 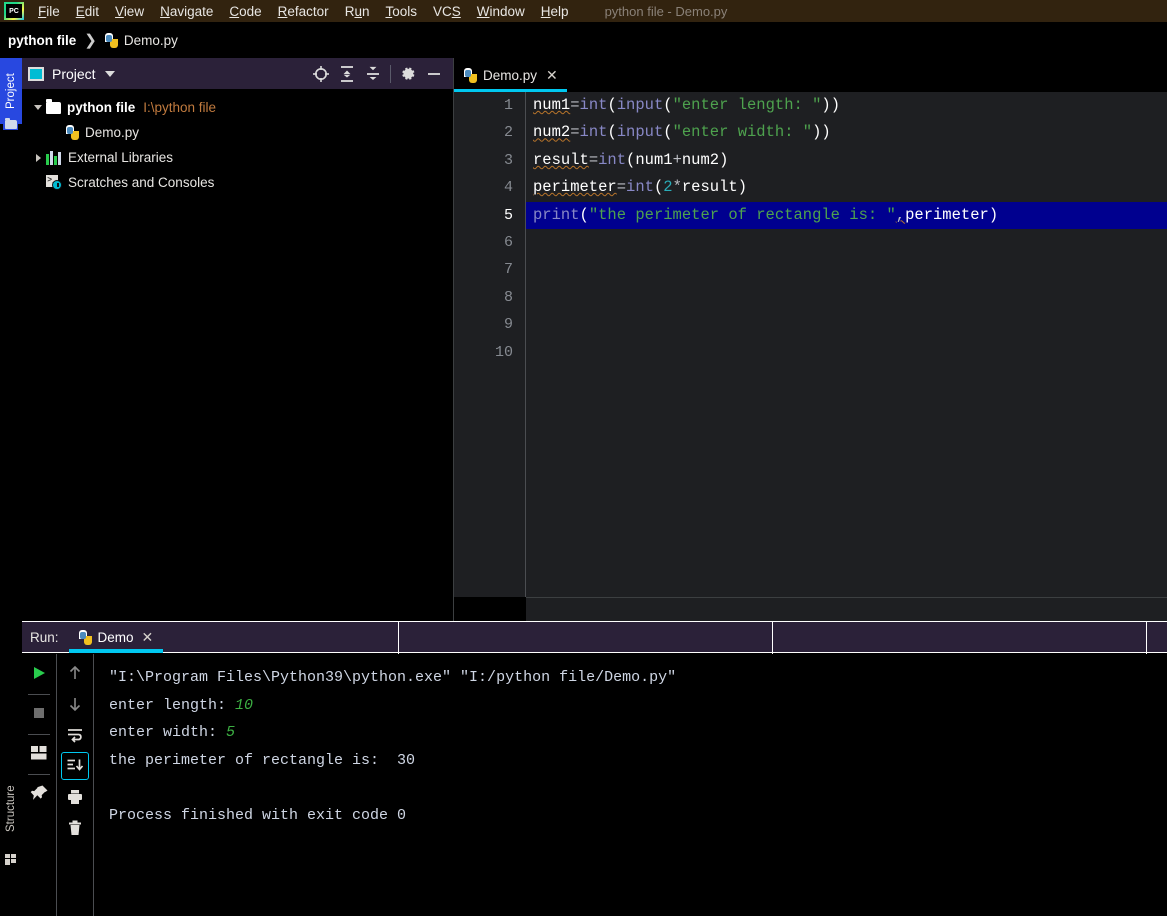 What do you see at coordinates (109, 73) in the screenshot?
I see `chevron-down-icon` at bounding box center [109, 73].